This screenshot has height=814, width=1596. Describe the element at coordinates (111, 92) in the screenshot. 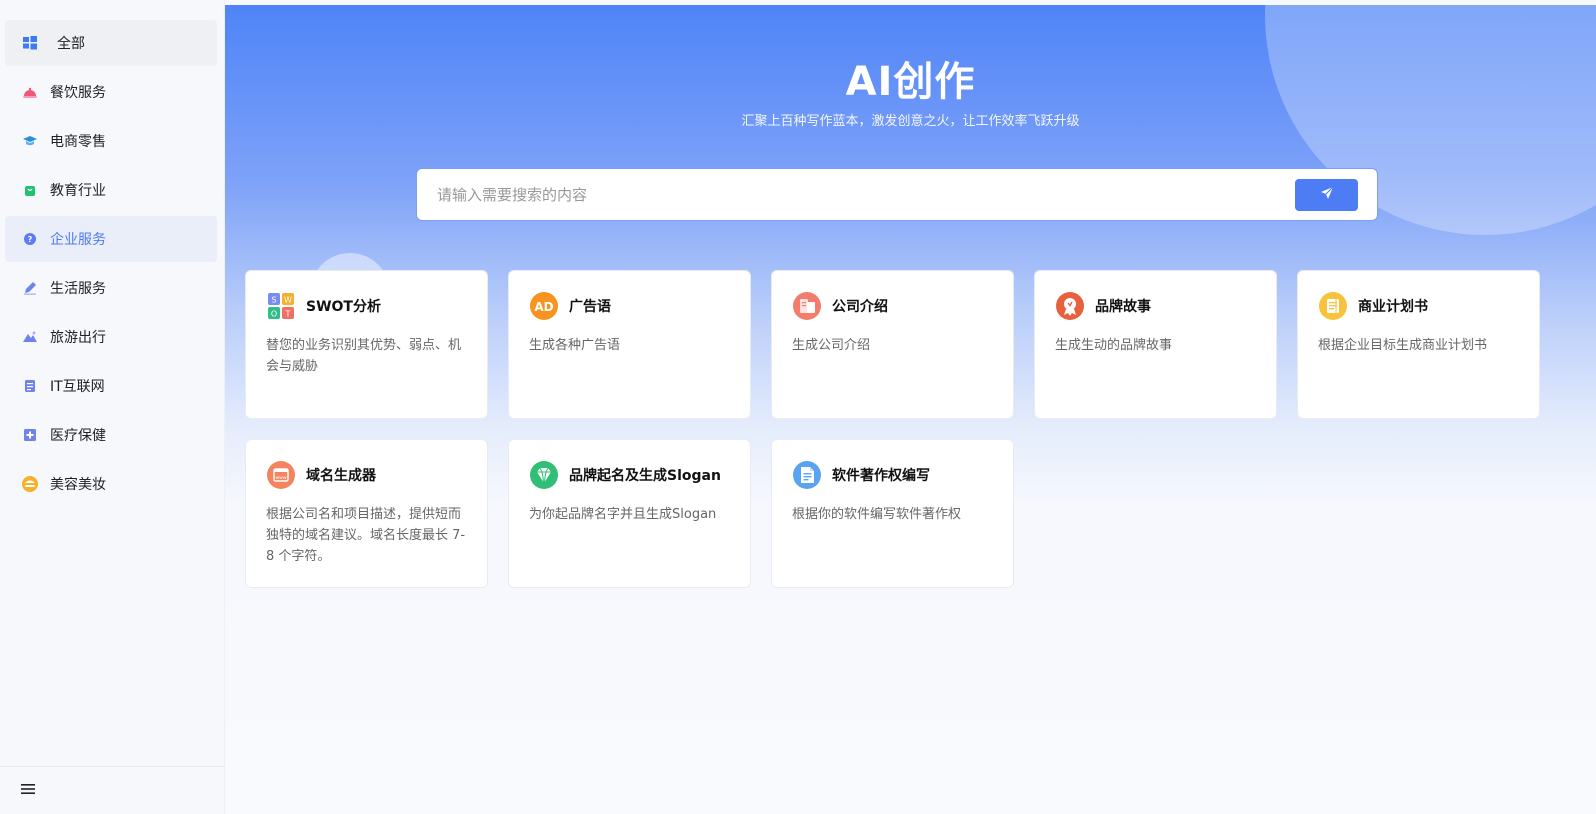

I see `sidebar-item-catering: 餐饮服务` at that location.